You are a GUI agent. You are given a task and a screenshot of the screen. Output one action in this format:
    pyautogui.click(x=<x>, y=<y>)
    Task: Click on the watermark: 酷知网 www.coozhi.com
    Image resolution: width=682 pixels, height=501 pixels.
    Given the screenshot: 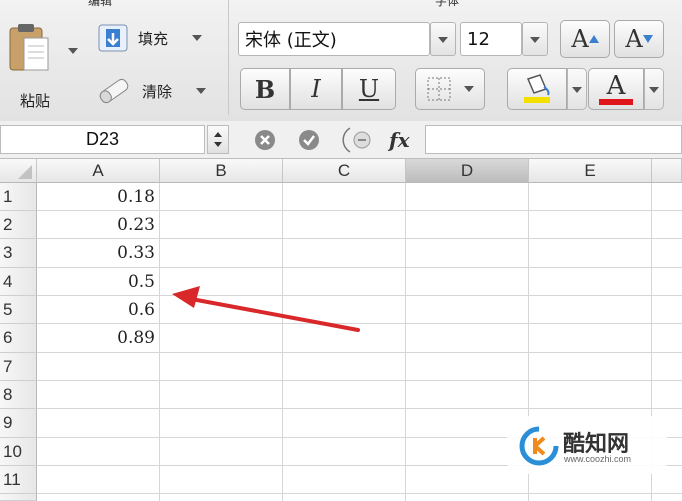 What is the action you would take?
    pyautogui.click(x=587, y=445)
    